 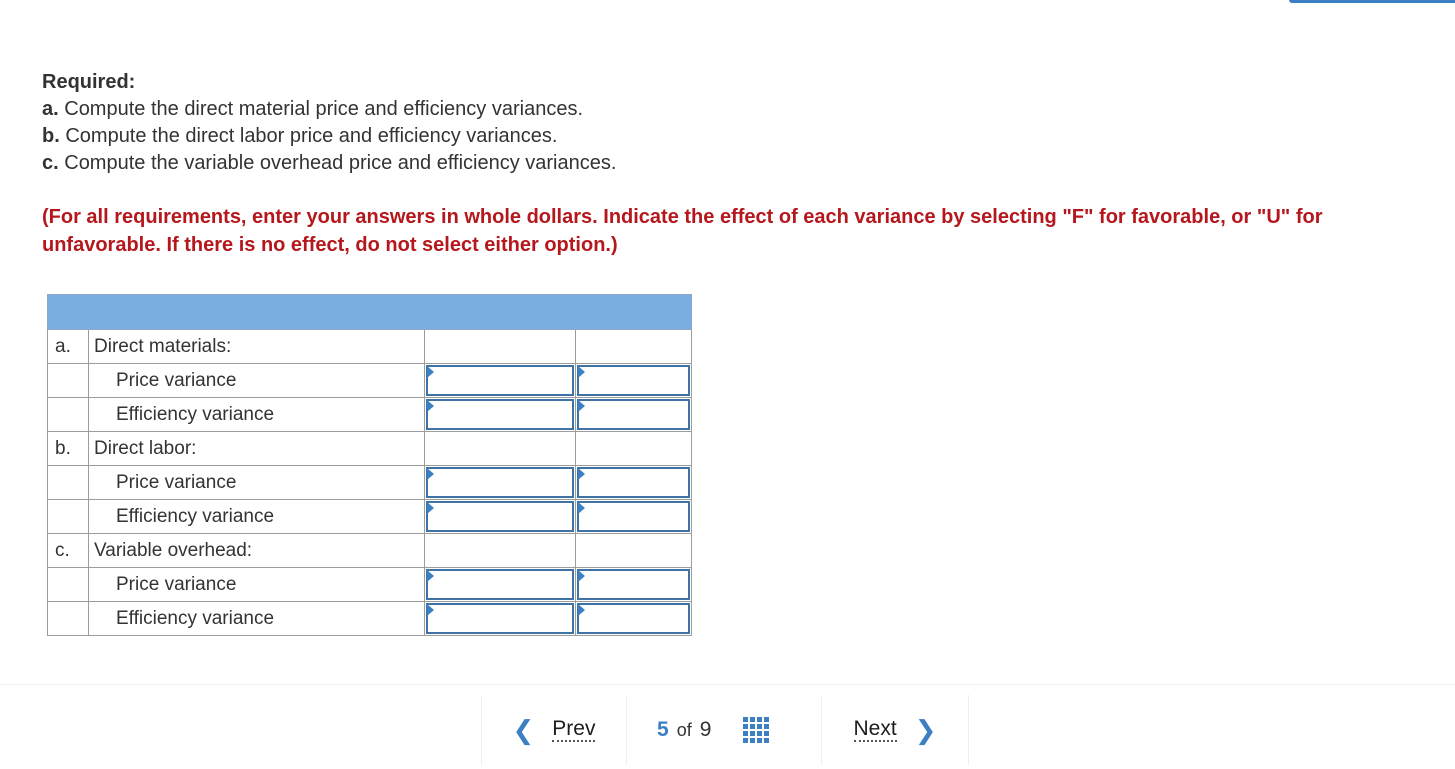 What do you see at coordinates (500, 584) in the screenshot?
I see `overhead-price-amount-input` at bounding box center [500, 584].